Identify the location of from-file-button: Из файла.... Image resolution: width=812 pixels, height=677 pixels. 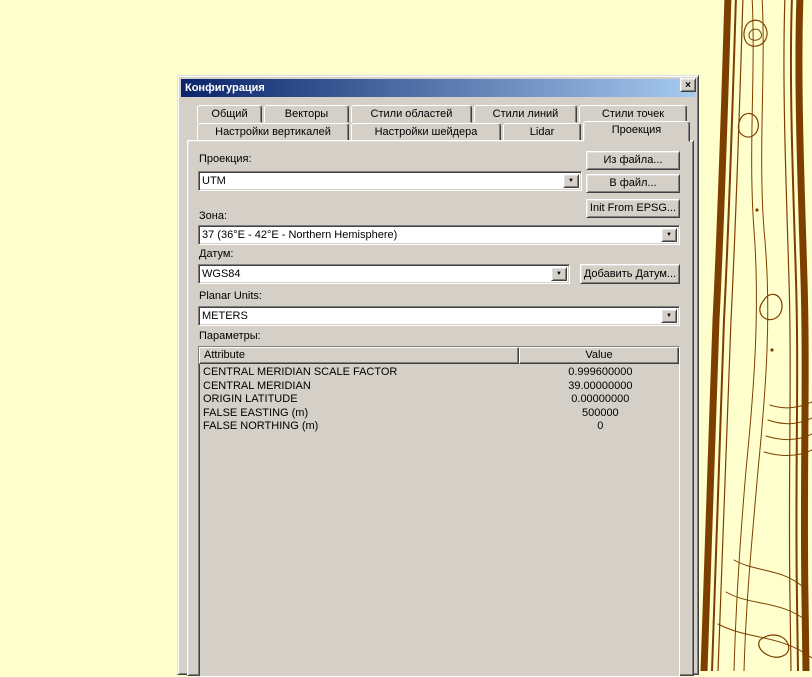
(633, 160).